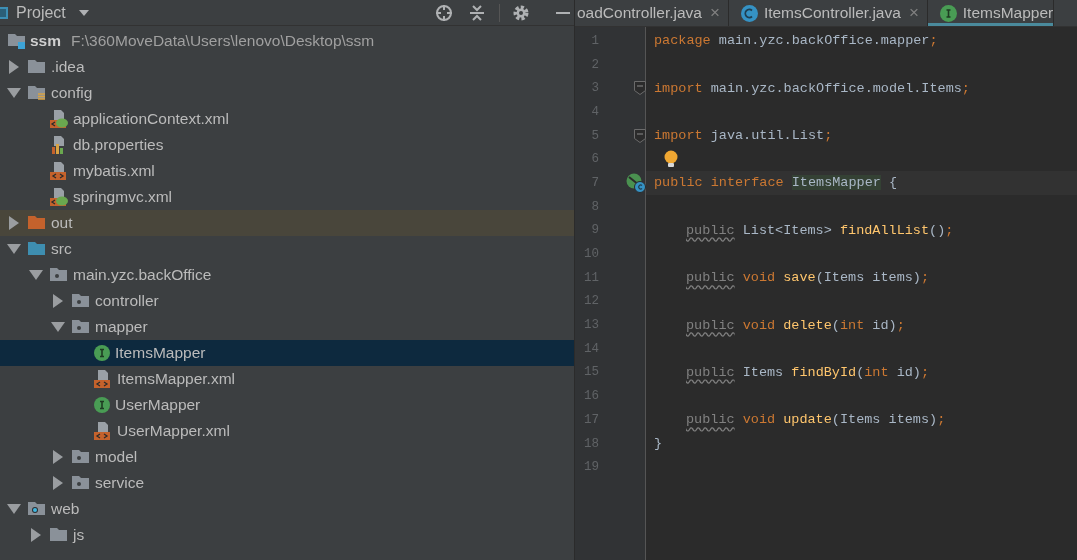 The image size is (1077, 560). I want to click on item-label: main.yzc.backOffice, so click(142, 275).